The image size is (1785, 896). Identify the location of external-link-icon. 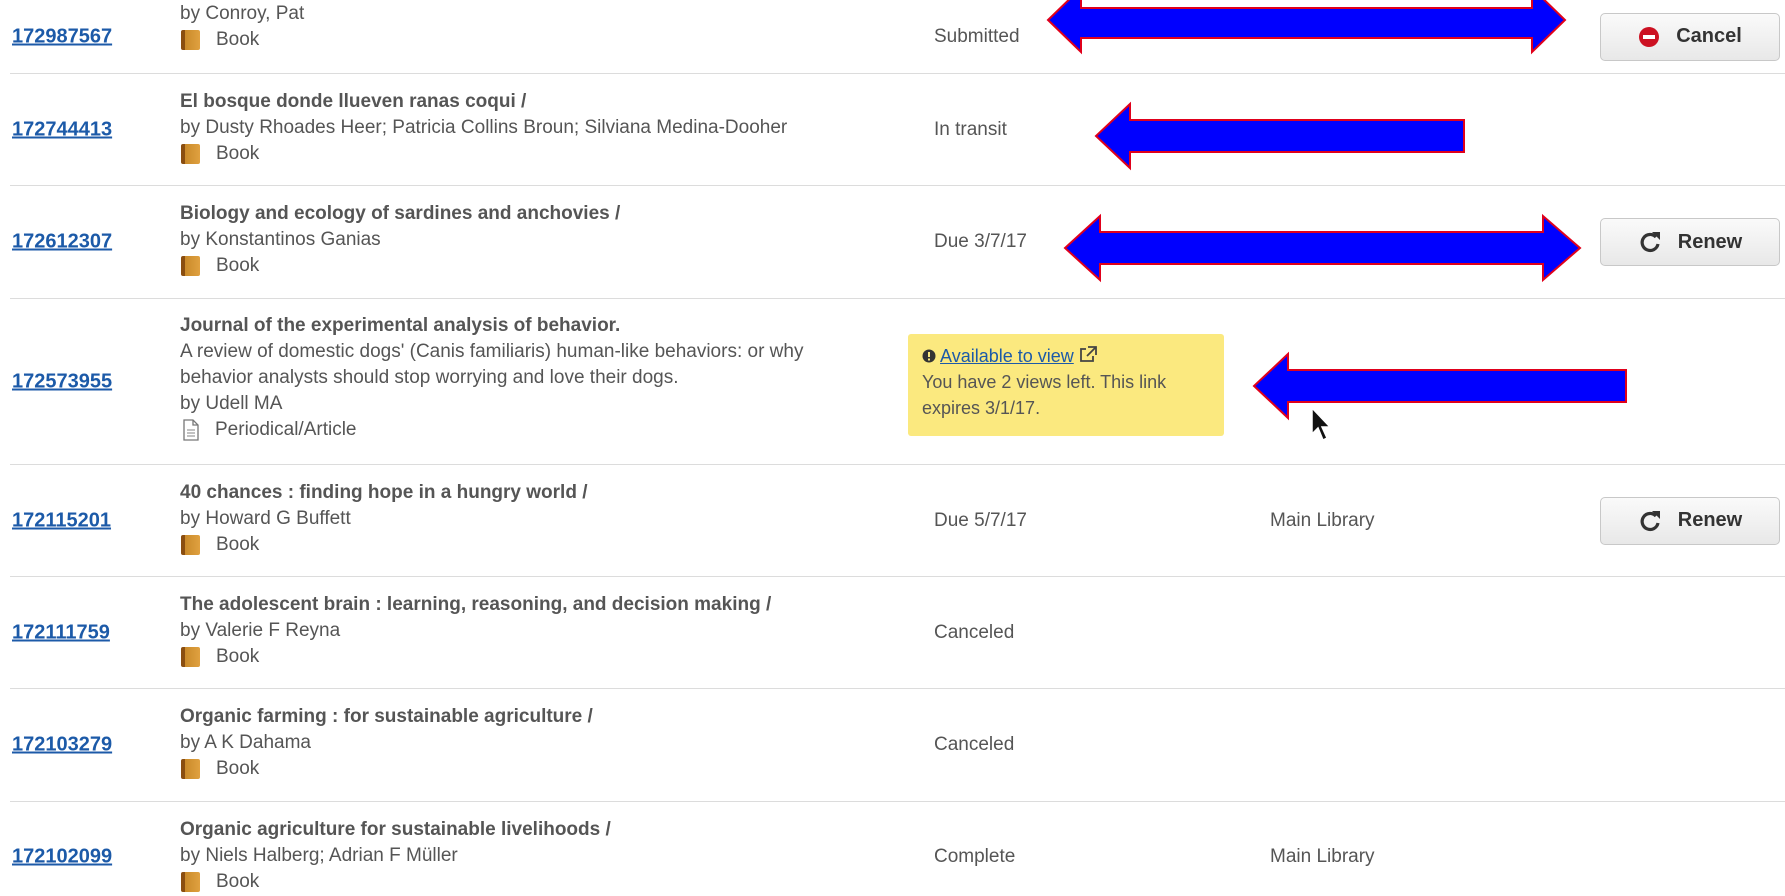
(1088, 354).